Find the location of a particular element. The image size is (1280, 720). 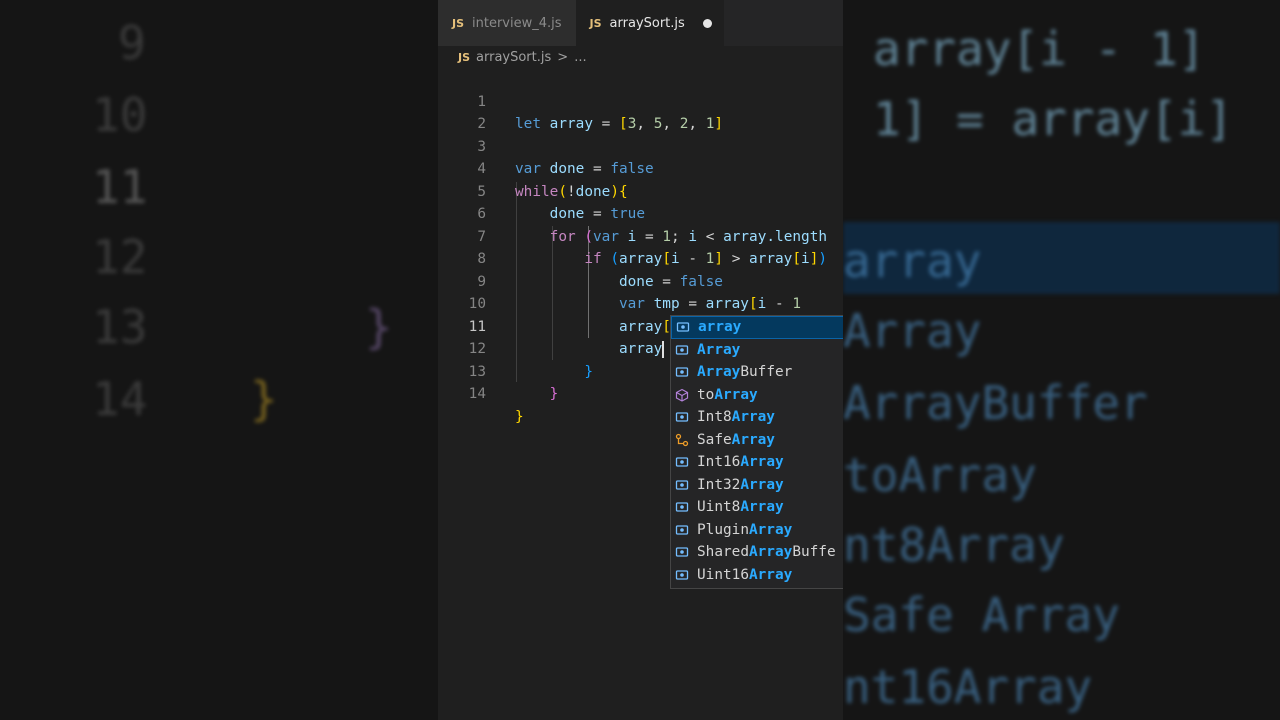

code-line: 2 is located at coordinates (640, 111).